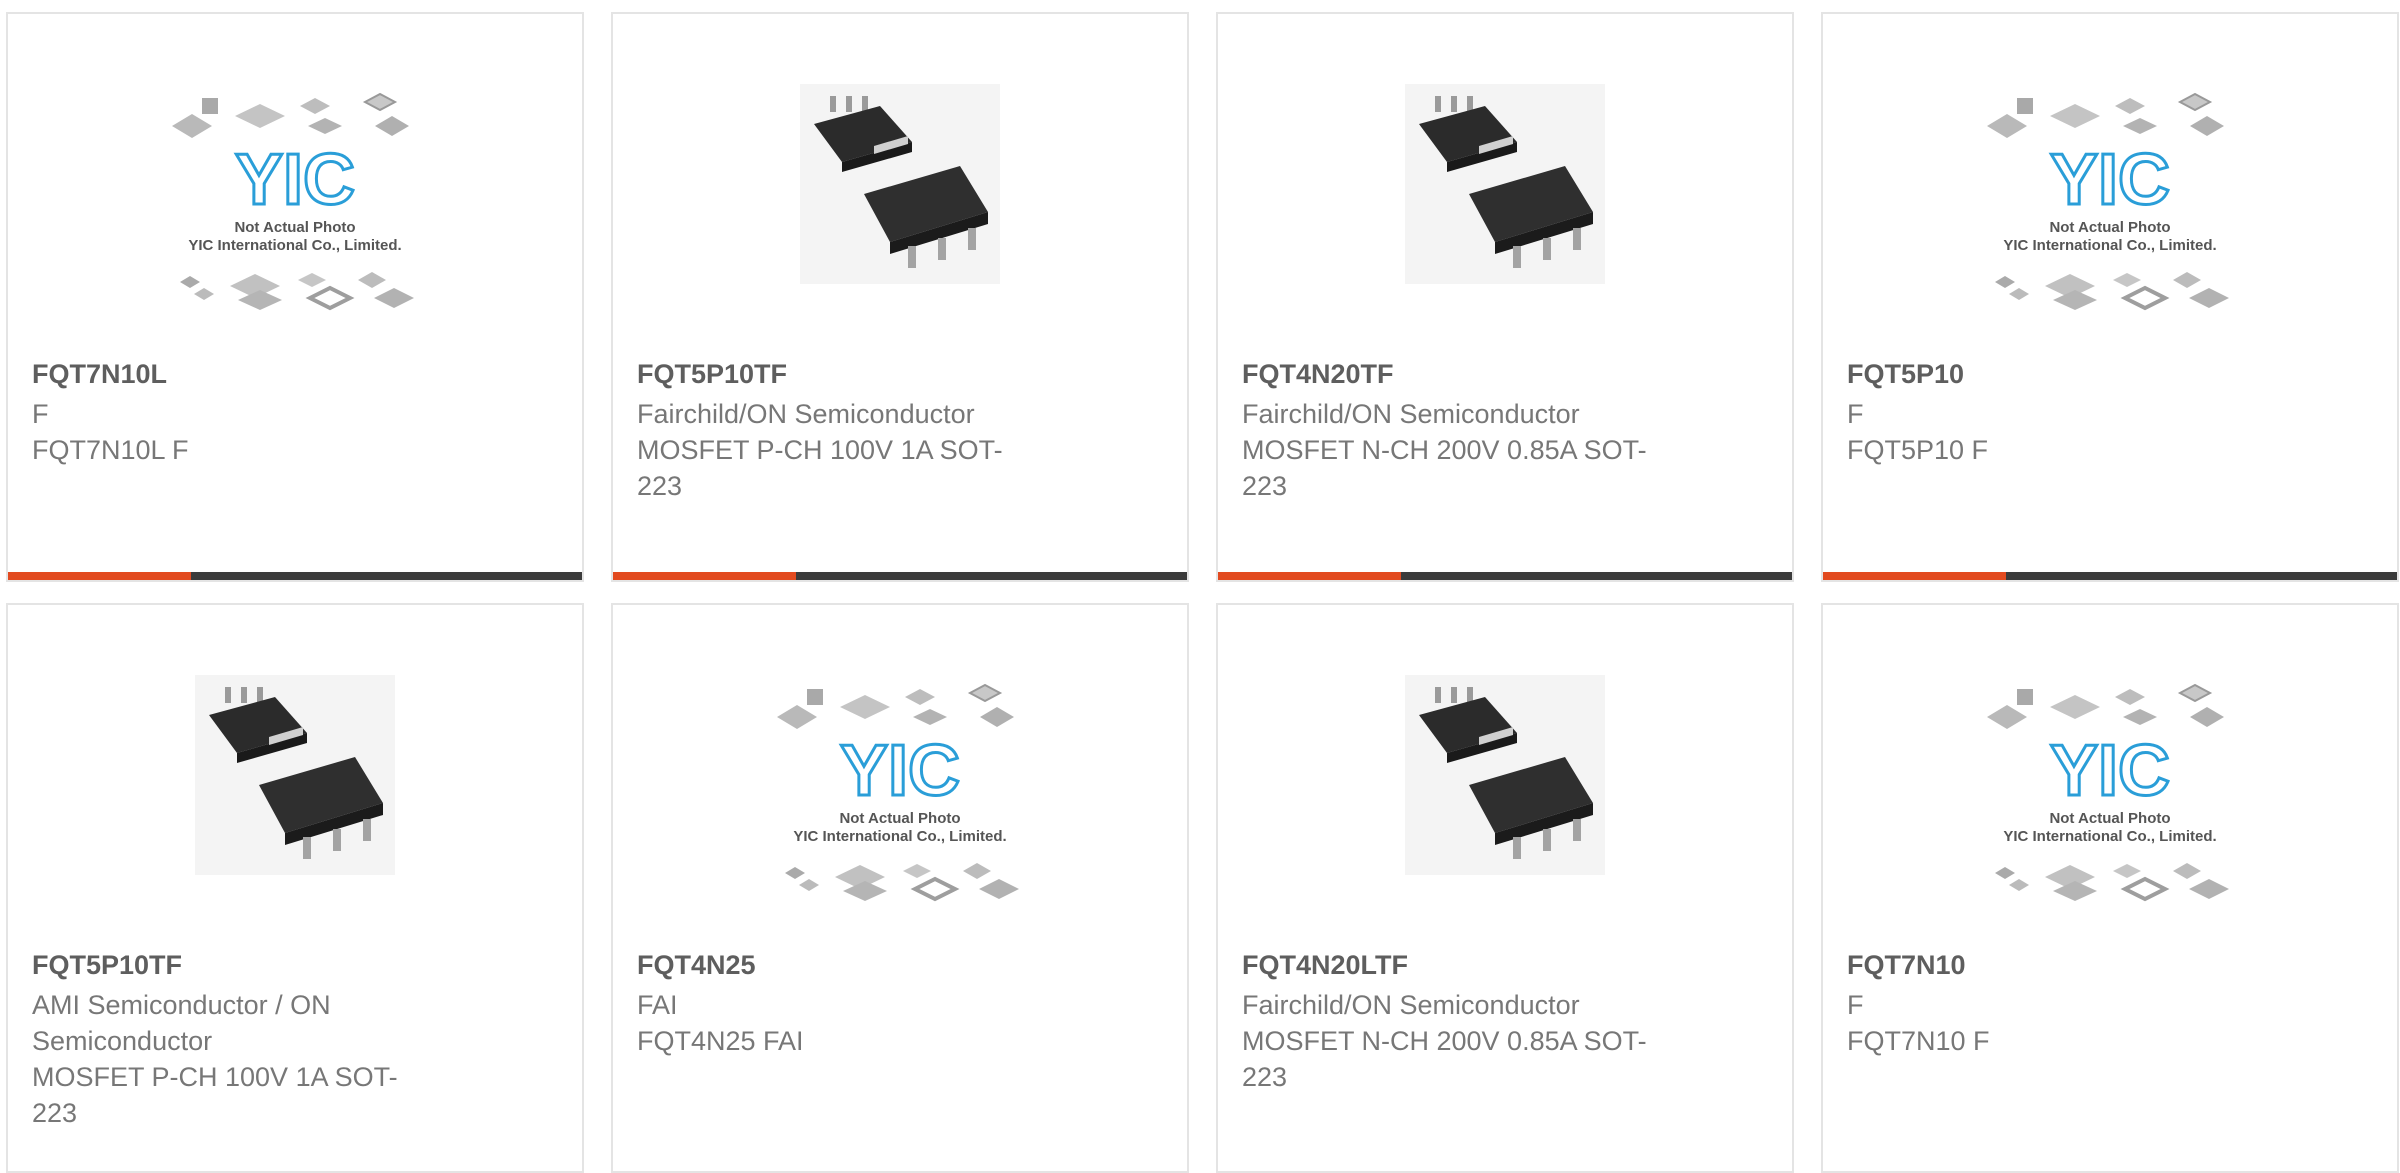 Image resolution: width=2400 pixels, height=1173 pixels. Describe the element at coordinates (110, 450) in the screenshot. I see `description-text: FQT7N10L F` at that location.